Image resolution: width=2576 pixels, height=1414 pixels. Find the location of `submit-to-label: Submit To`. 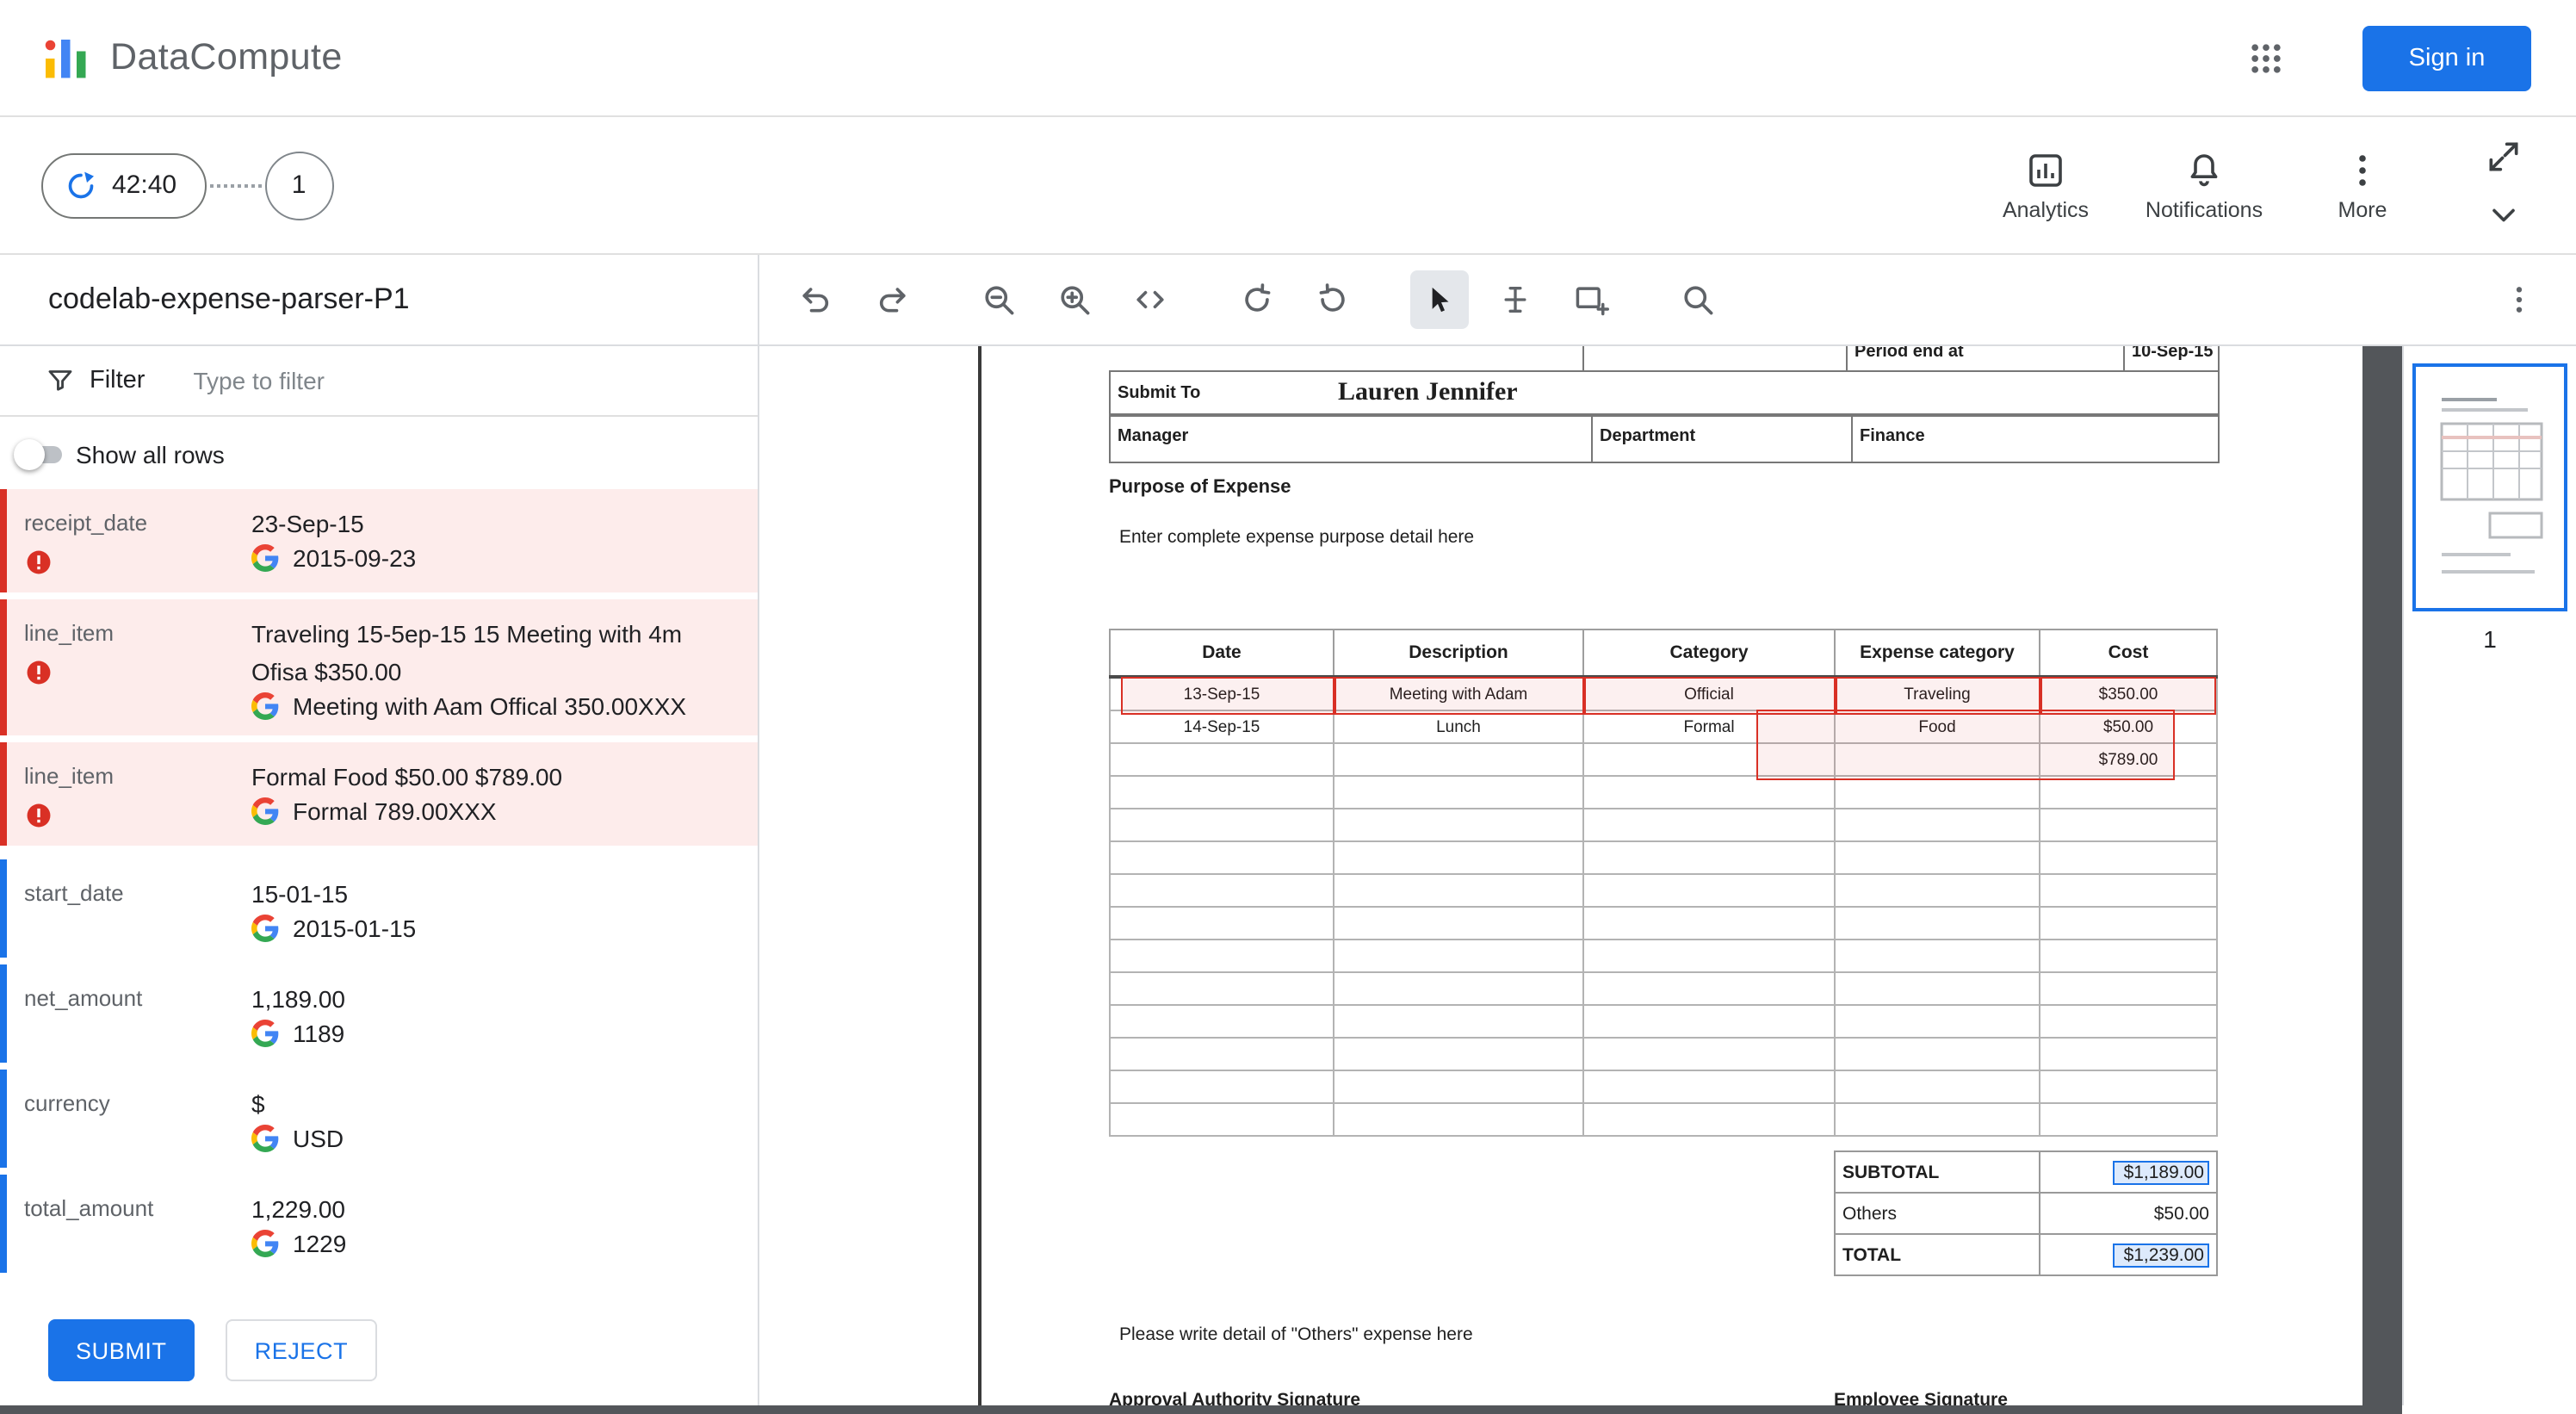

submit-to-label: Submit To is located at coordinates (1160, 393).